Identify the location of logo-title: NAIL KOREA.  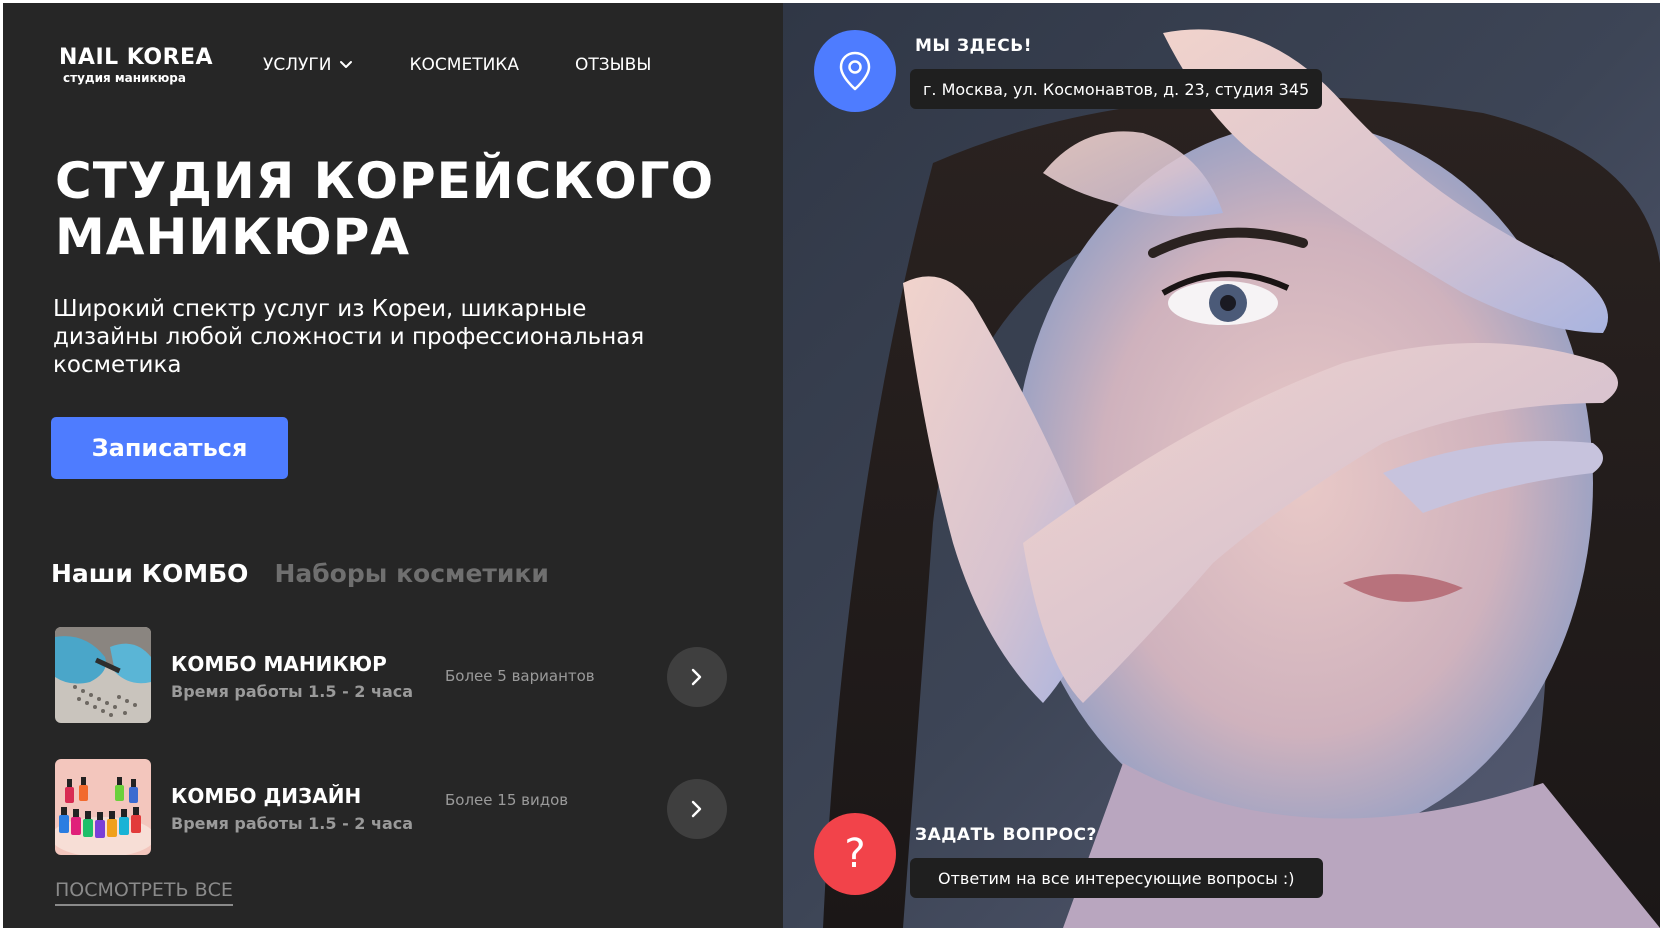
(136, 57).